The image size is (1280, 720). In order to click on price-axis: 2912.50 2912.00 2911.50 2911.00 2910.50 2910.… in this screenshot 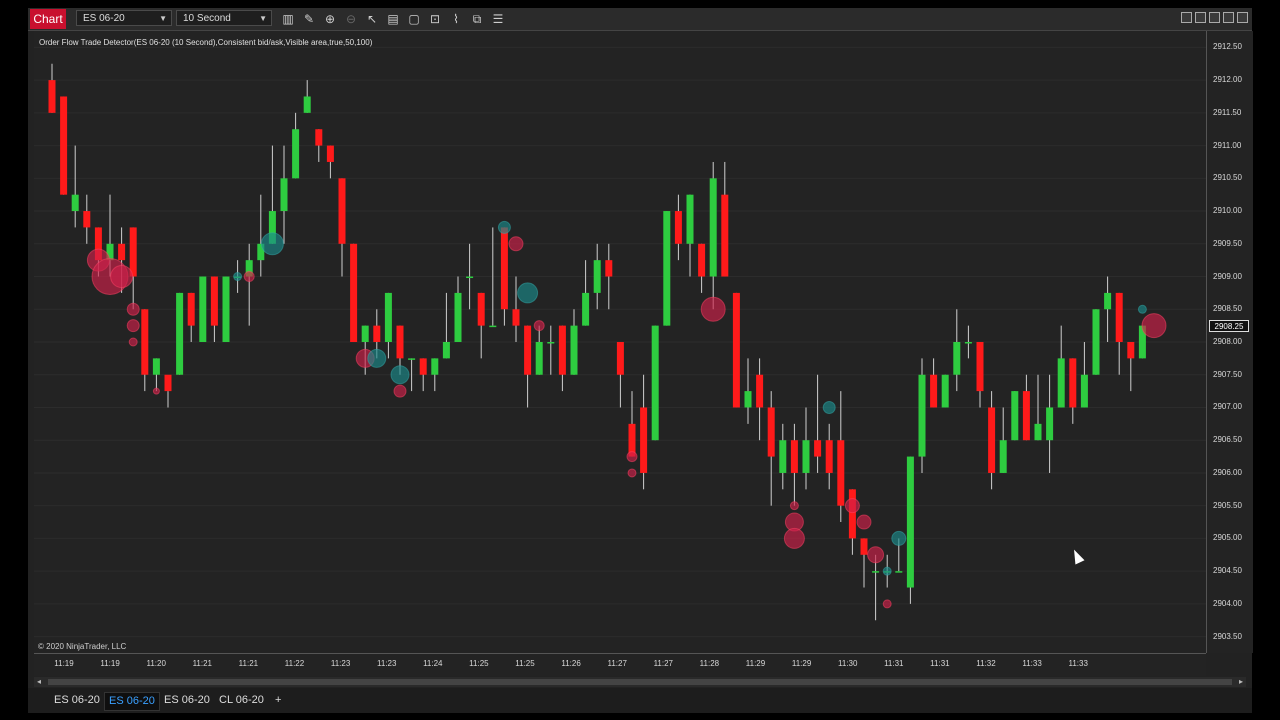, I will do `click(1229, 342)`.